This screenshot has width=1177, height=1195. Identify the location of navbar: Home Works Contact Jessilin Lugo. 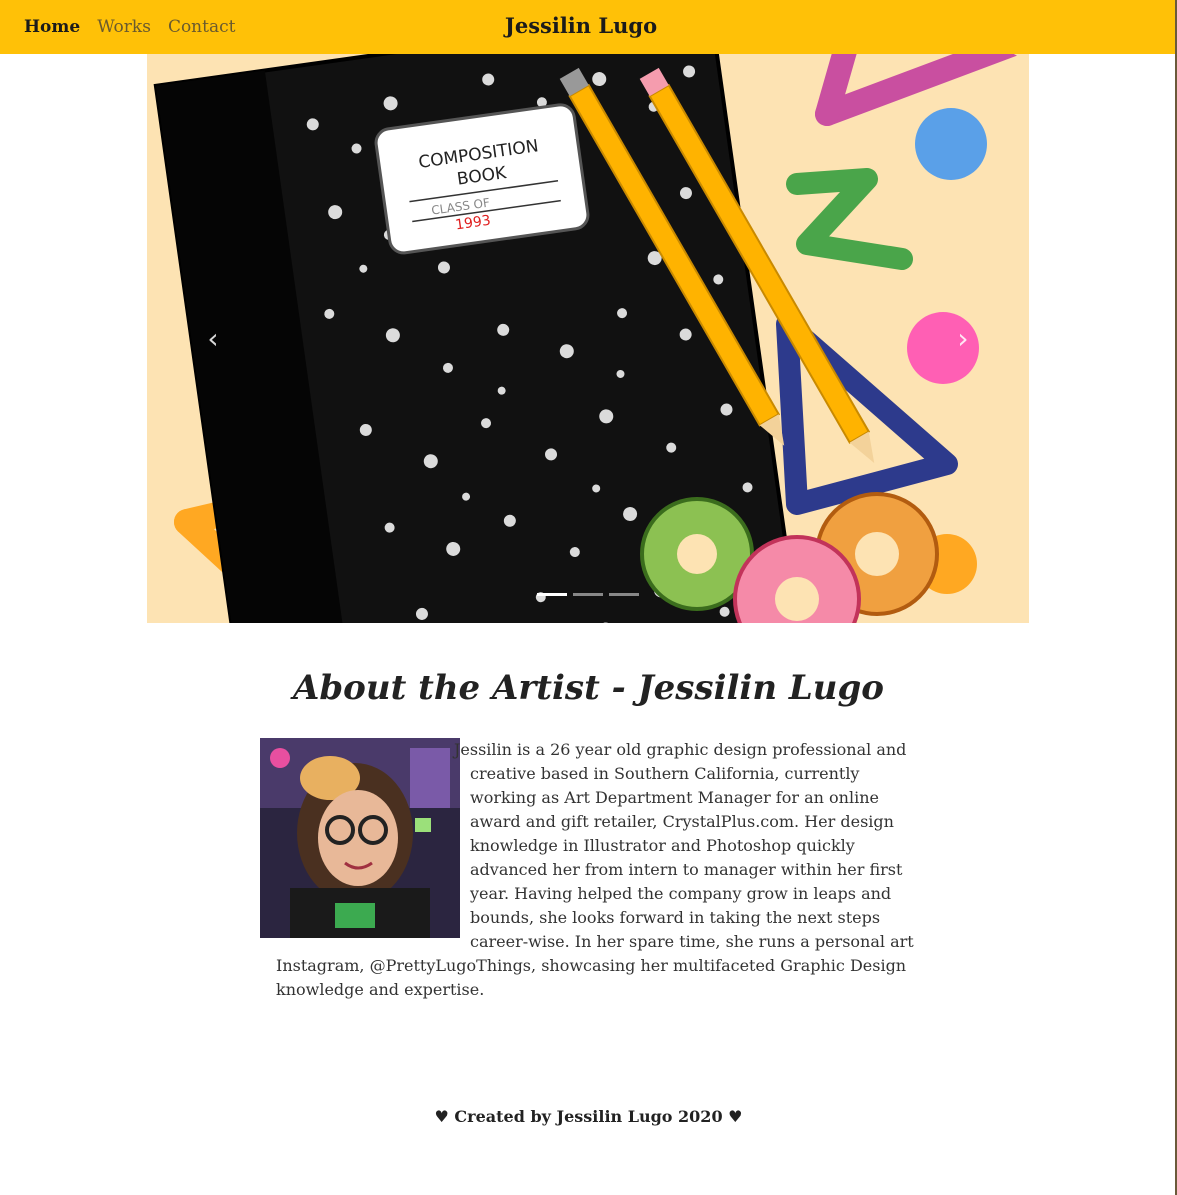
(587, 27).